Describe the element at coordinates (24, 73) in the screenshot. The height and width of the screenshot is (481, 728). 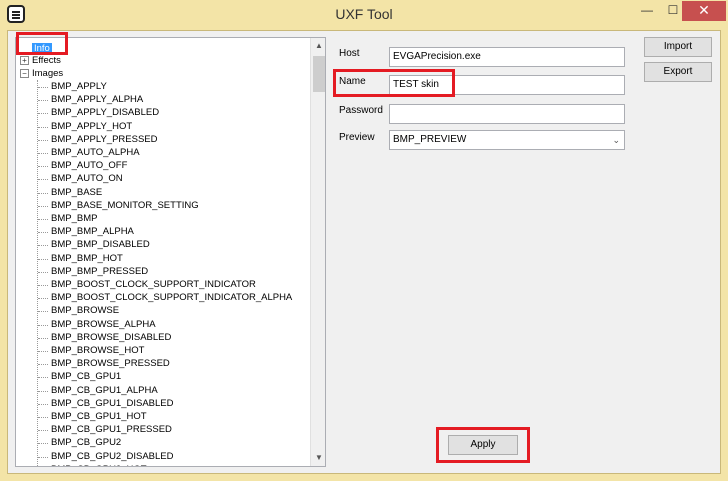
I see `images-collapse-icon: −` at that location.